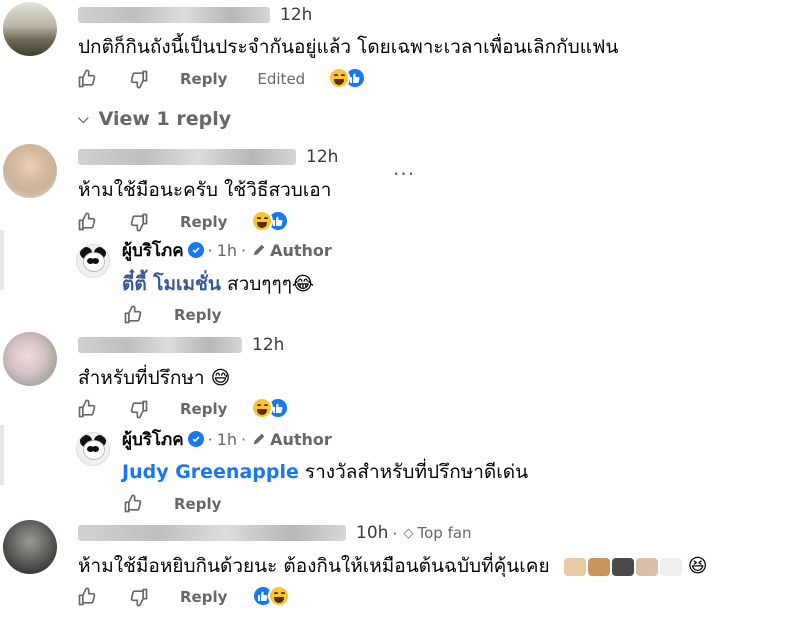 Image resolution: width=800 pixels, height=622 pixels. What do you see at coordinates (404, 174) in the screenshot?
I see `more-options-button: ···` at bounding box center [404, 174].